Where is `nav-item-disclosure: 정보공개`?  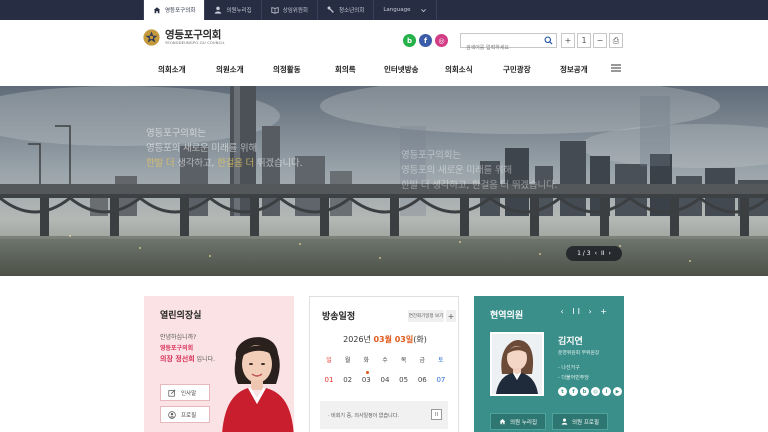 nav-item-disclosure: 정보공개 is located at coordinates (574, 69).